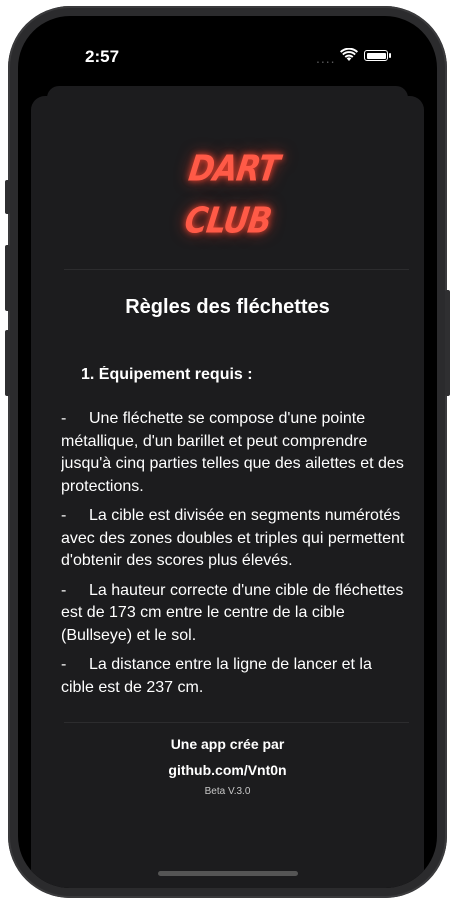 The image size is (455, 910). What do you see at coordinates (7, 278) in the screenshot?
I see `volume-up-button` at bounding box center [7, 278].